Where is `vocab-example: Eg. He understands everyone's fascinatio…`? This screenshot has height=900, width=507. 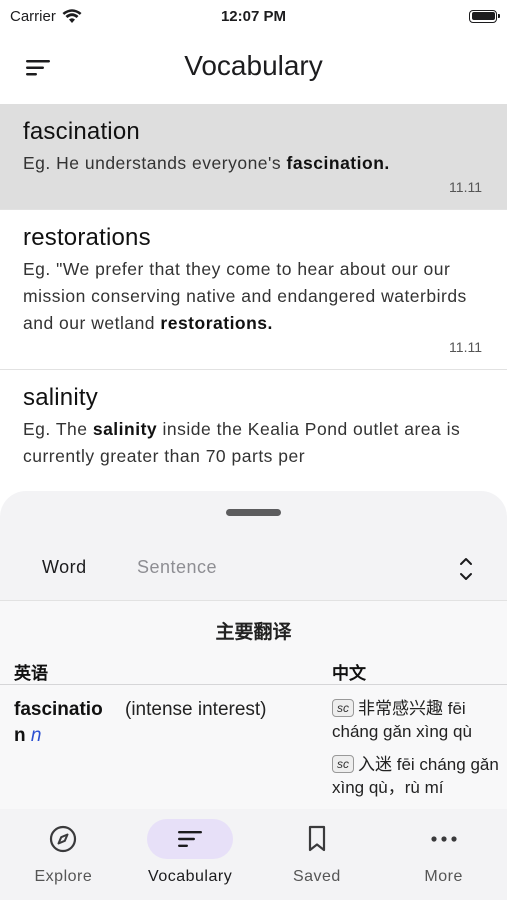
vocab-example: Eg. He understands everyone's fascinatio… is located at coordinates (206, 163).